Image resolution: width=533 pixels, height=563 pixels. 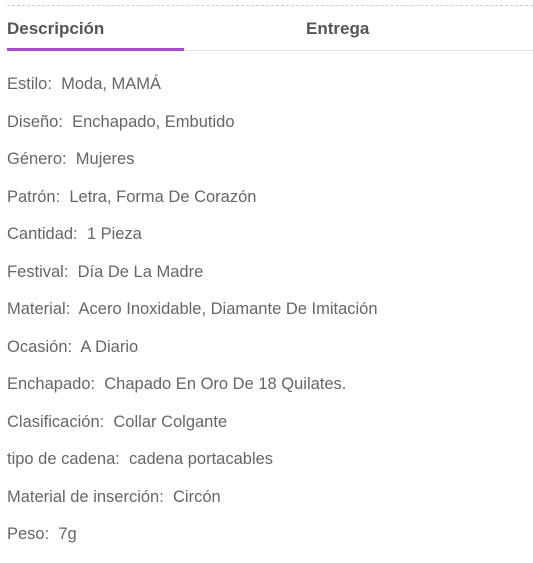 I want to click on spec-row: Patrón: Letra, Forma De Corazón, so click(x=192, y=207).